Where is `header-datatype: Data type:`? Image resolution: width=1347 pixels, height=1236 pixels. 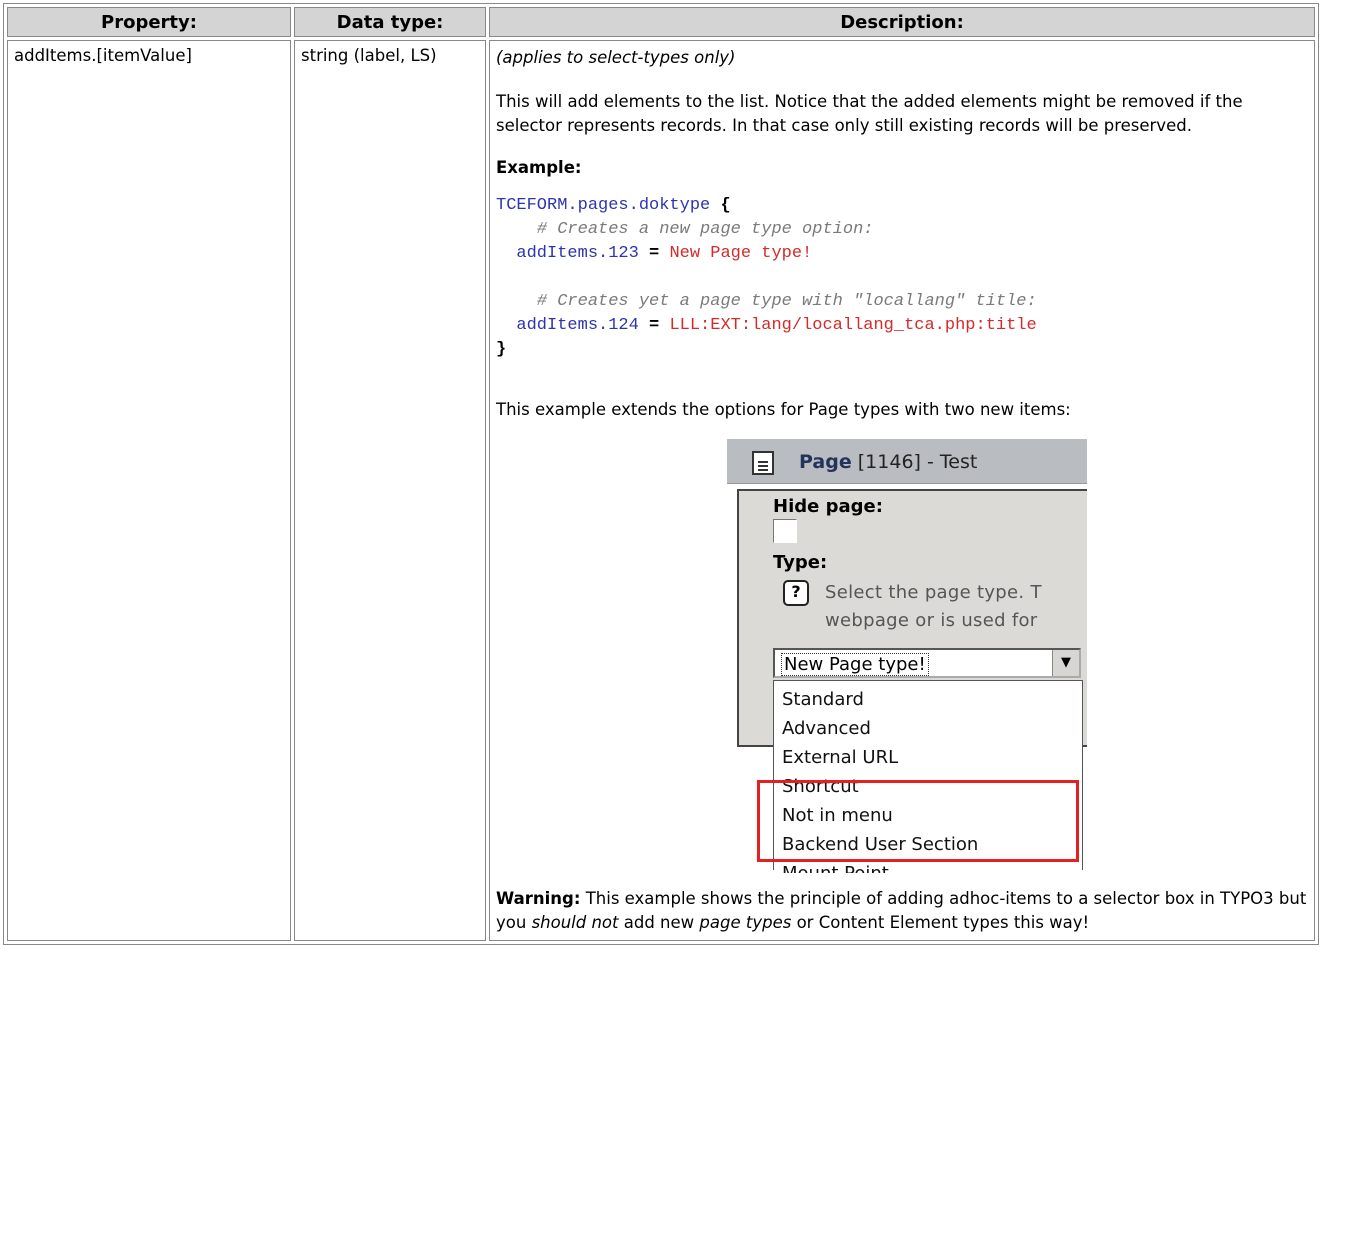
header-datatype: Data type: is located at coordinates (390, 22).